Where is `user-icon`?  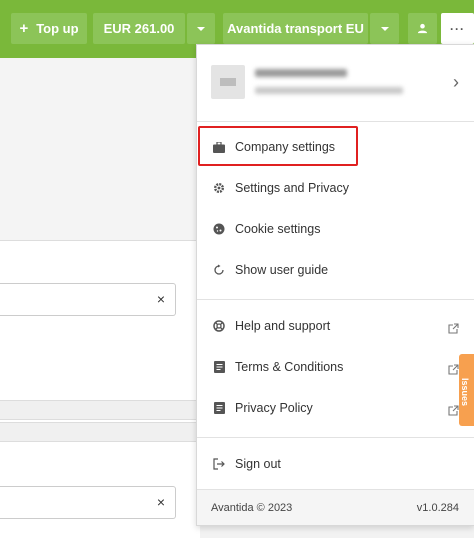 user-icon is located at coordinates (422, 28).